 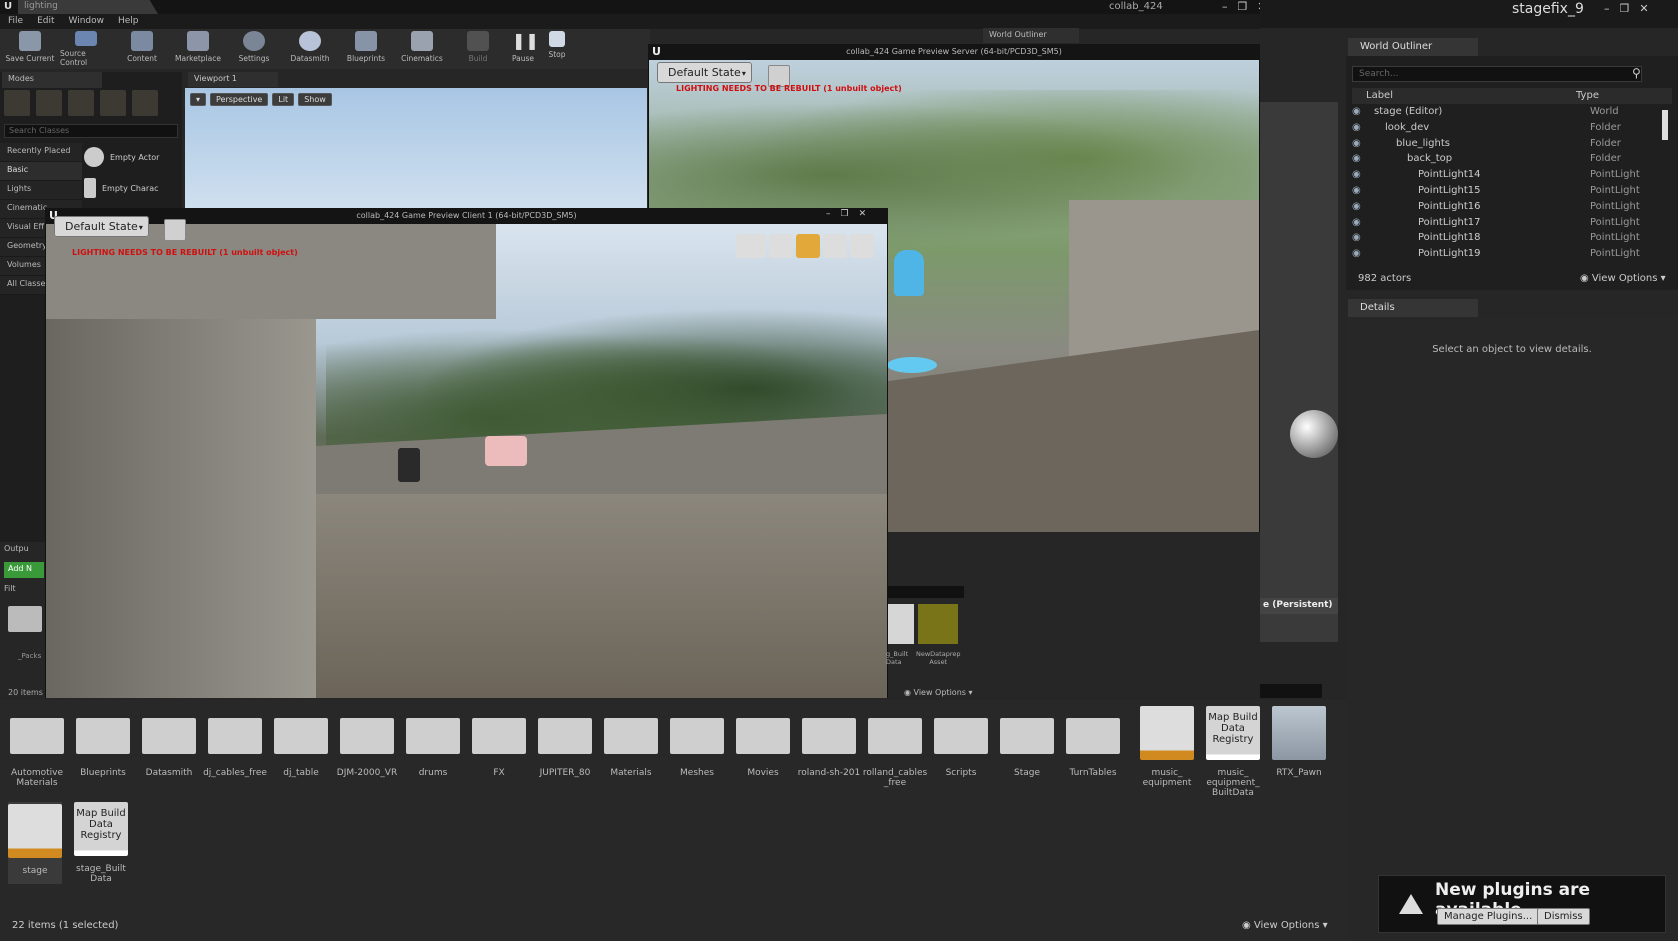 What do you see at coordinates (1299, 752) in the screenshot?
I see `content-asset: RTX_Pawn` at bounding box center [1299, 752].